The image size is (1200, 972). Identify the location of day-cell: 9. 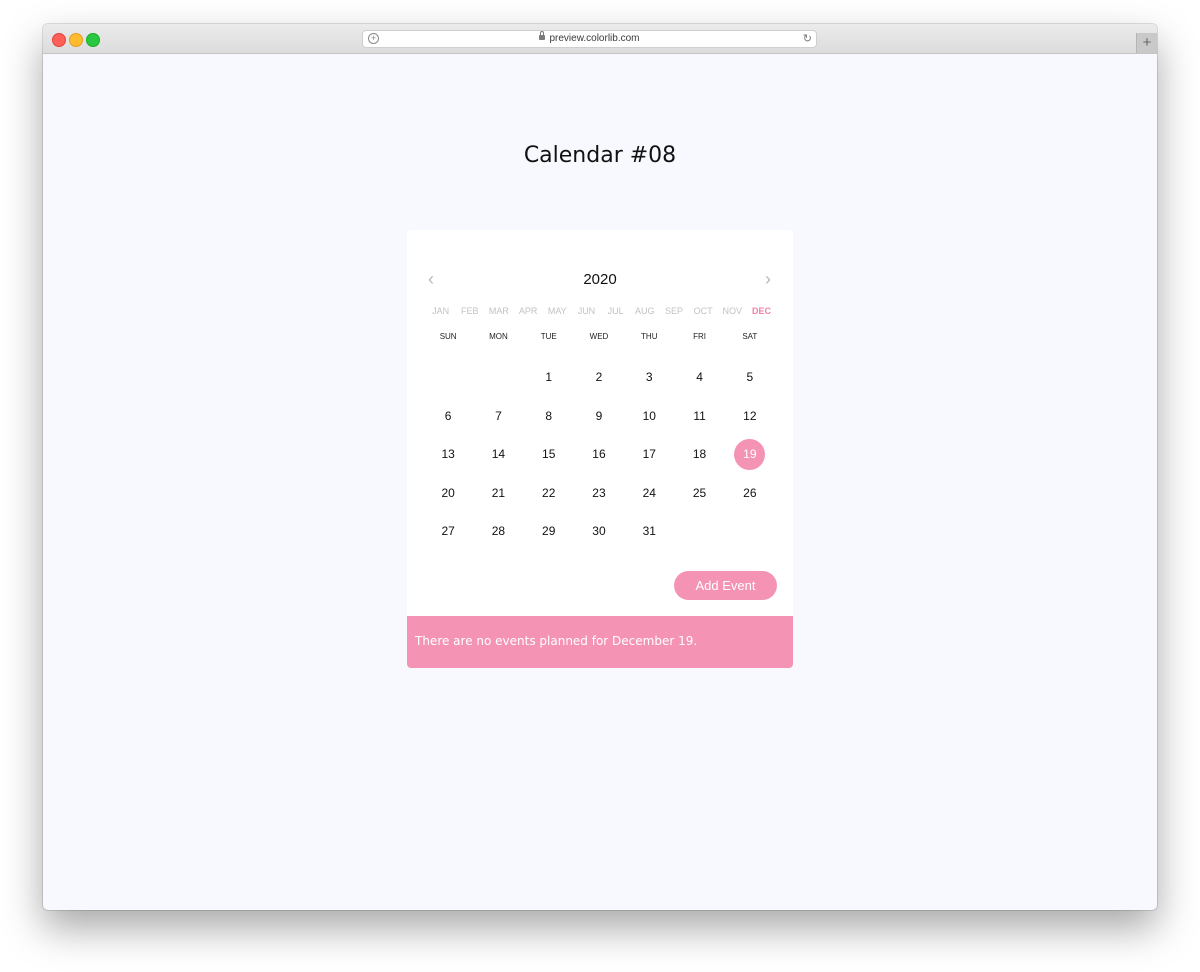
(599, 416).